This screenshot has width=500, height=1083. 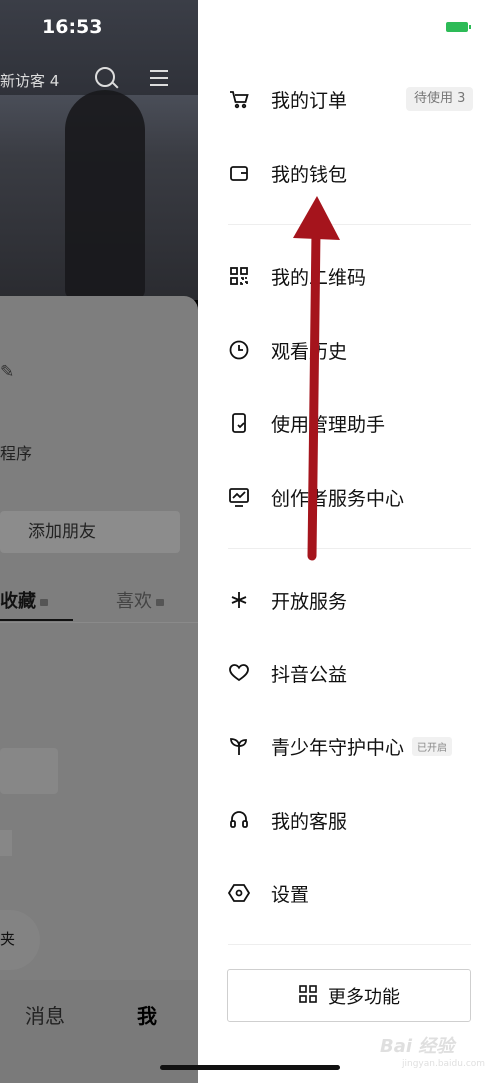 What do you see at coordinates (417, 1046) in the screenshot?
I see `watermark-logo: Bai 经验` at bounding box center [417, 1046].